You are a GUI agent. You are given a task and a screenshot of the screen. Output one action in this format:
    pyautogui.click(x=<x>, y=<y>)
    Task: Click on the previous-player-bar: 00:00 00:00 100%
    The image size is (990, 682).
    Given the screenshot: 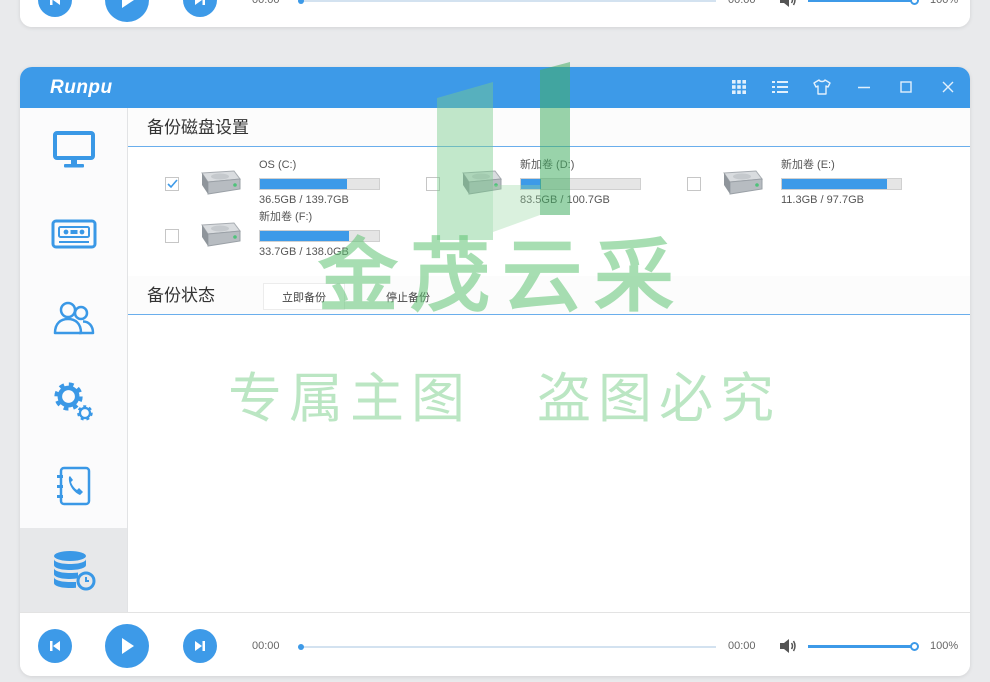 What is the action you would take?
    pyautogui.click(x=495, y=13)
    